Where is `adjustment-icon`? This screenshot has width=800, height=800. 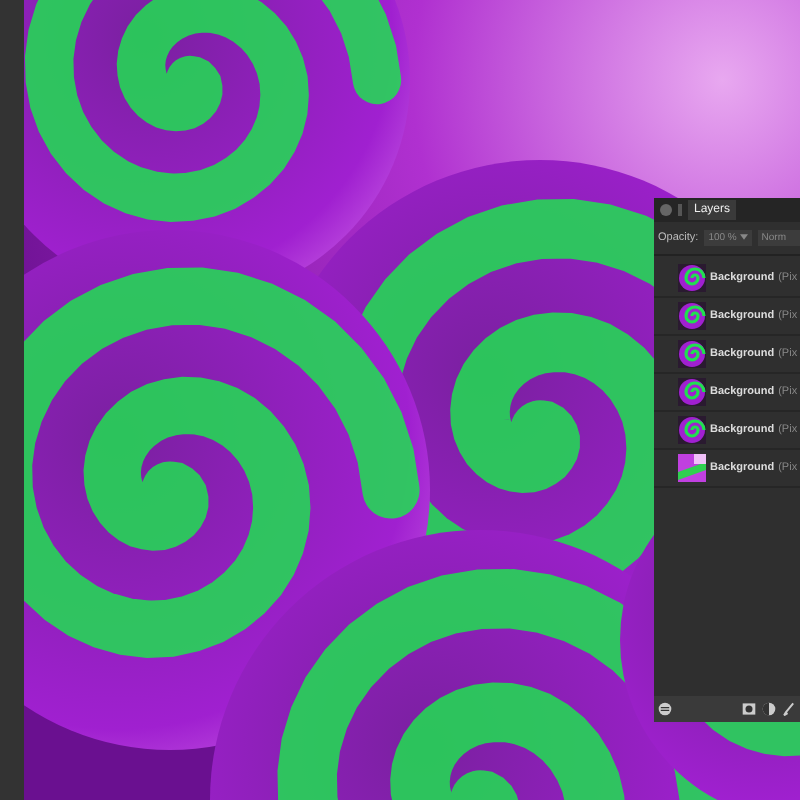 adjustment-icon is located at coordinates (769, 709).